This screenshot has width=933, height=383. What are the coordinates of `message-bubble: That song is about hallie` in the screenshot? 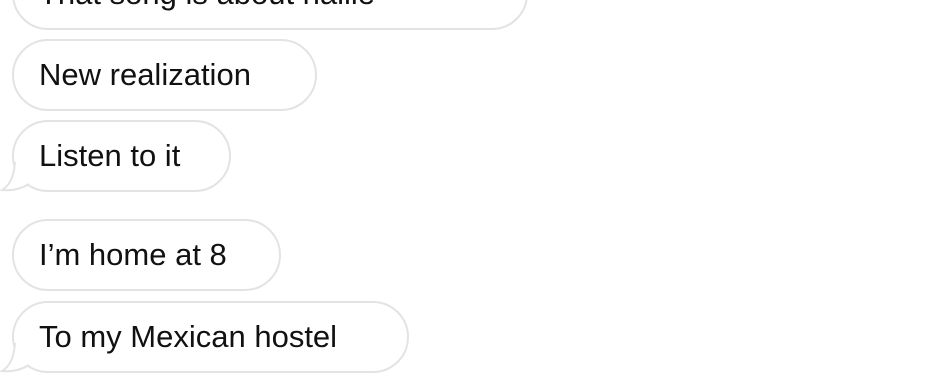 It's located at (270, 15).